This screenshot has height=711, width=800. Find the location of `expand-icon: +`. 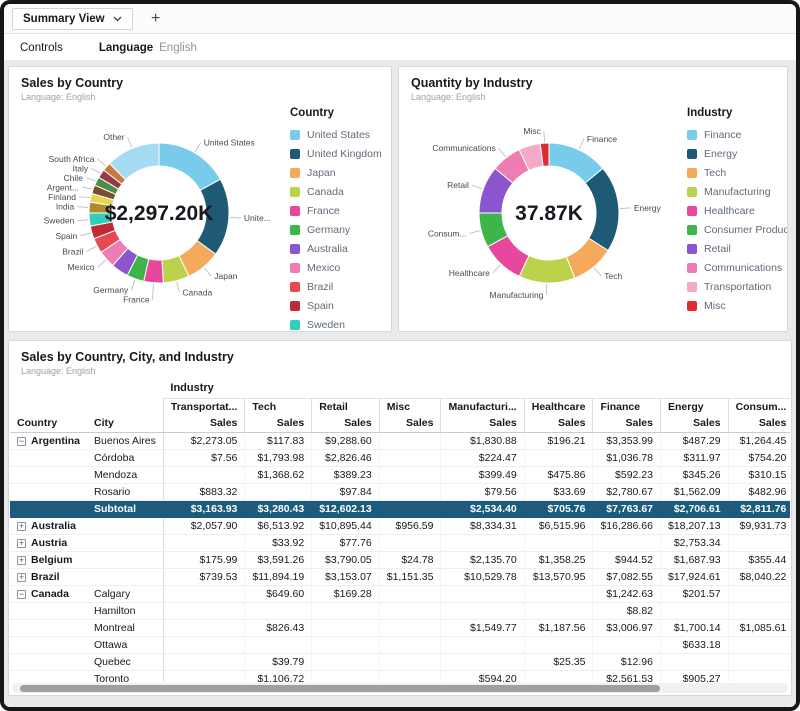

expand-icon: + is located at coordinates (21, 526).